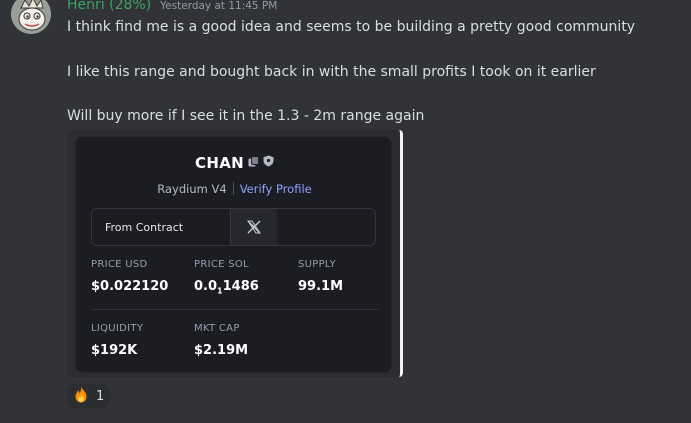 The width and height of the screenshot is (691, 423). What do you see at coordinates (221, 264) in the screenshot?
I see `price-sol-label: PRICE SOL` at bounding box center [221, 264].